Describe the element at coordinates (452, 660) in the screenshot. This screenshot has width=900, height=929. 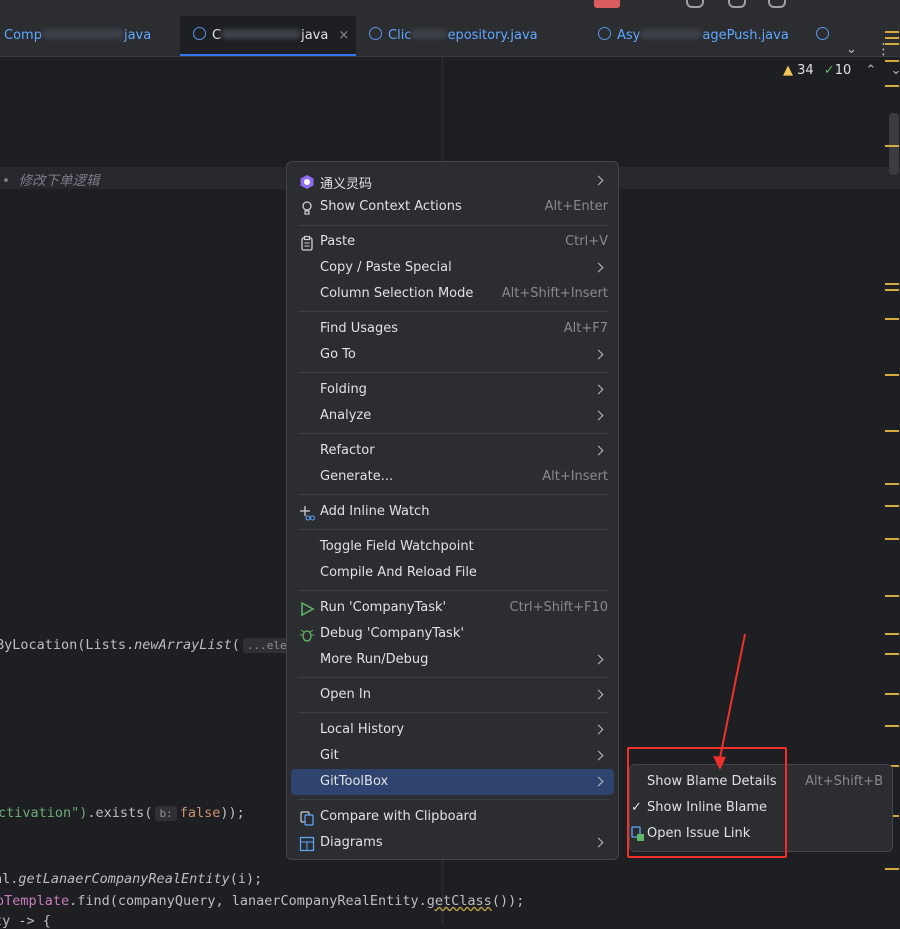
I see `menu-item-more-run-debug: More Run/Debug` at that location.